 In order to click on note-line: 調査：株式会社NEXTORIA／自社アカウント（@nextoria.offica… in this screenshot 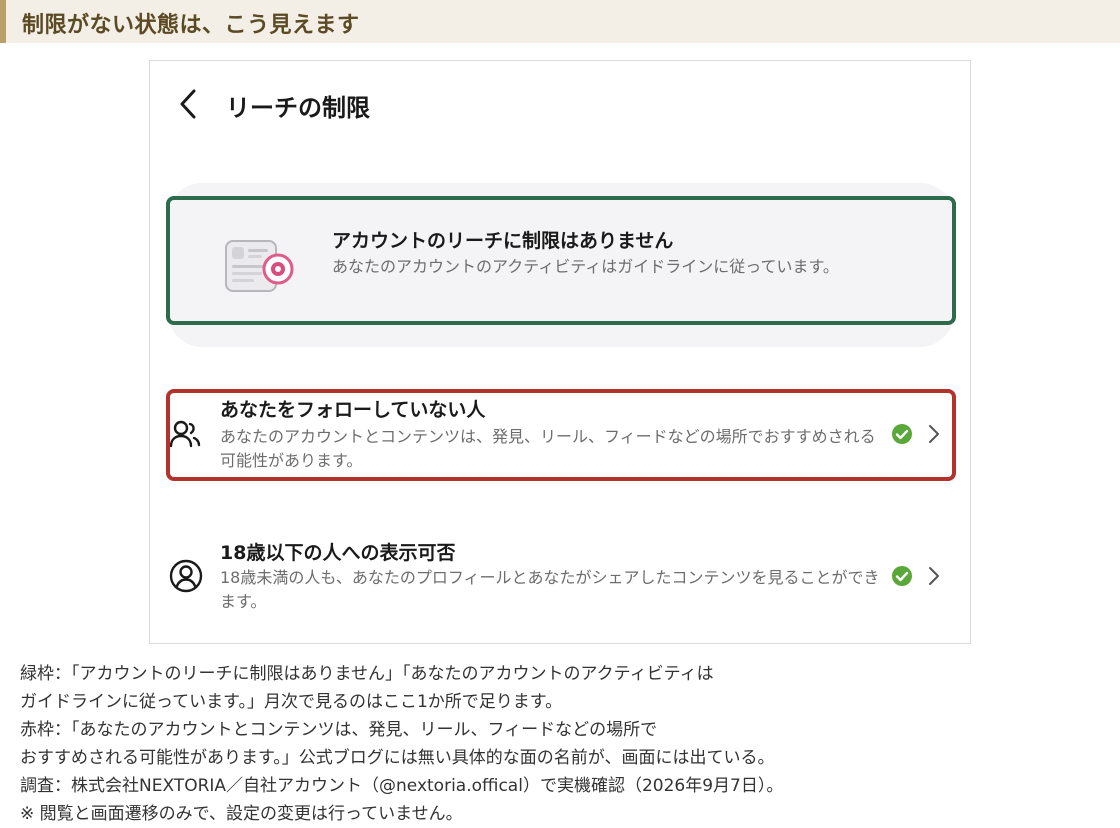, I will do `click(402, 786)`.